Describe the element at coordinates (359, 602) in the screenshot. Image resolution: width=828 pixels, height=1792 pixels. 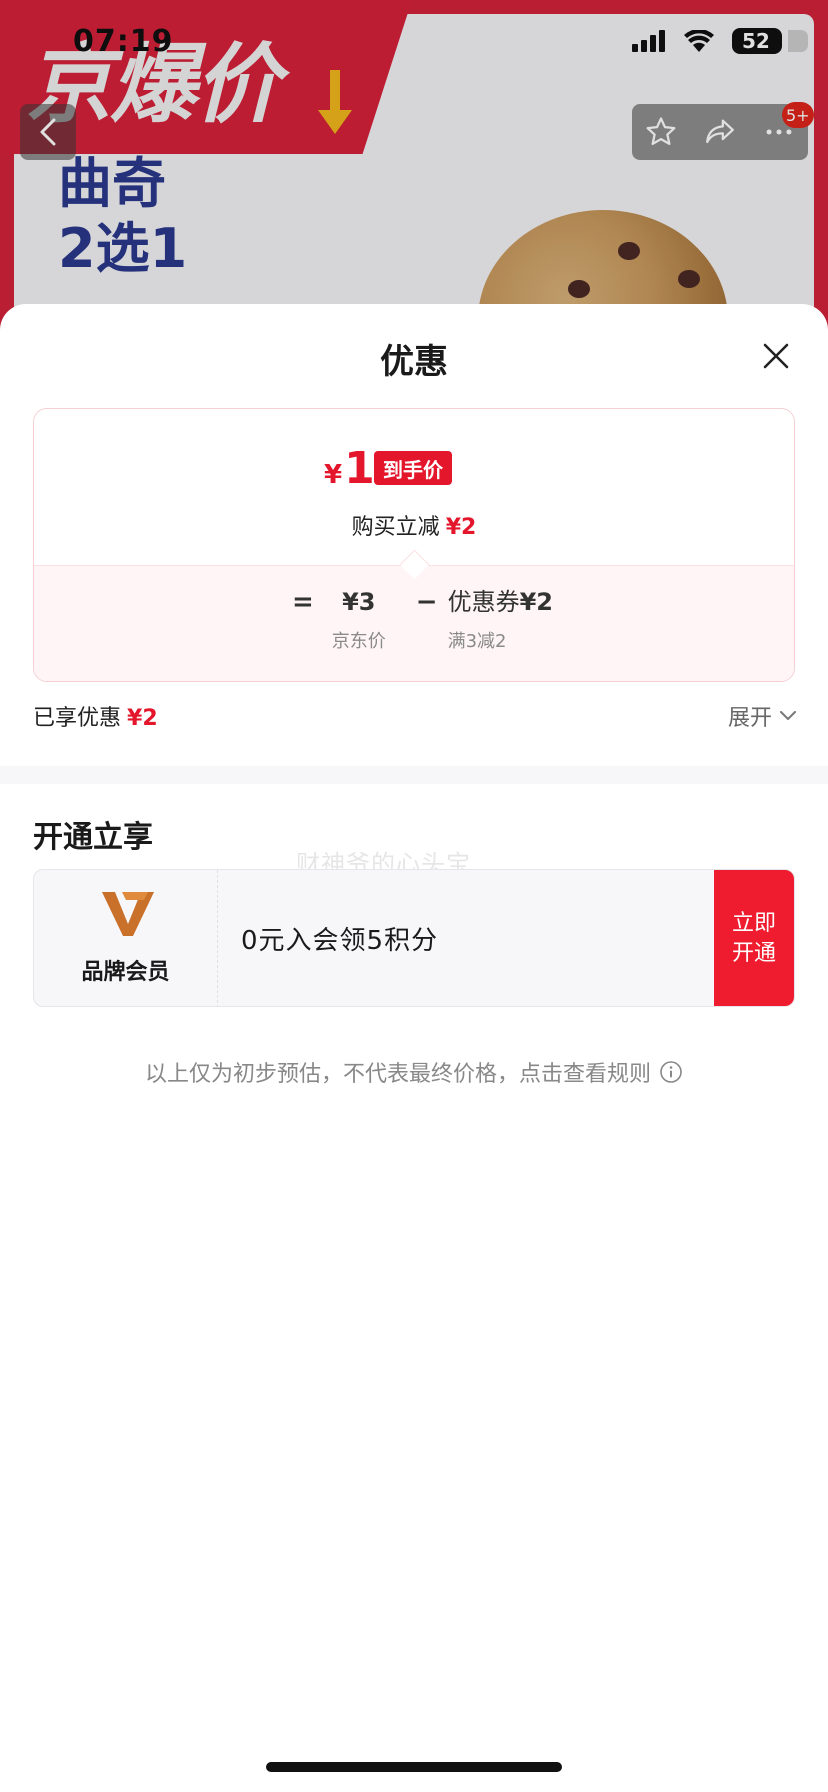
I see `base-price: ¥3` at that location.